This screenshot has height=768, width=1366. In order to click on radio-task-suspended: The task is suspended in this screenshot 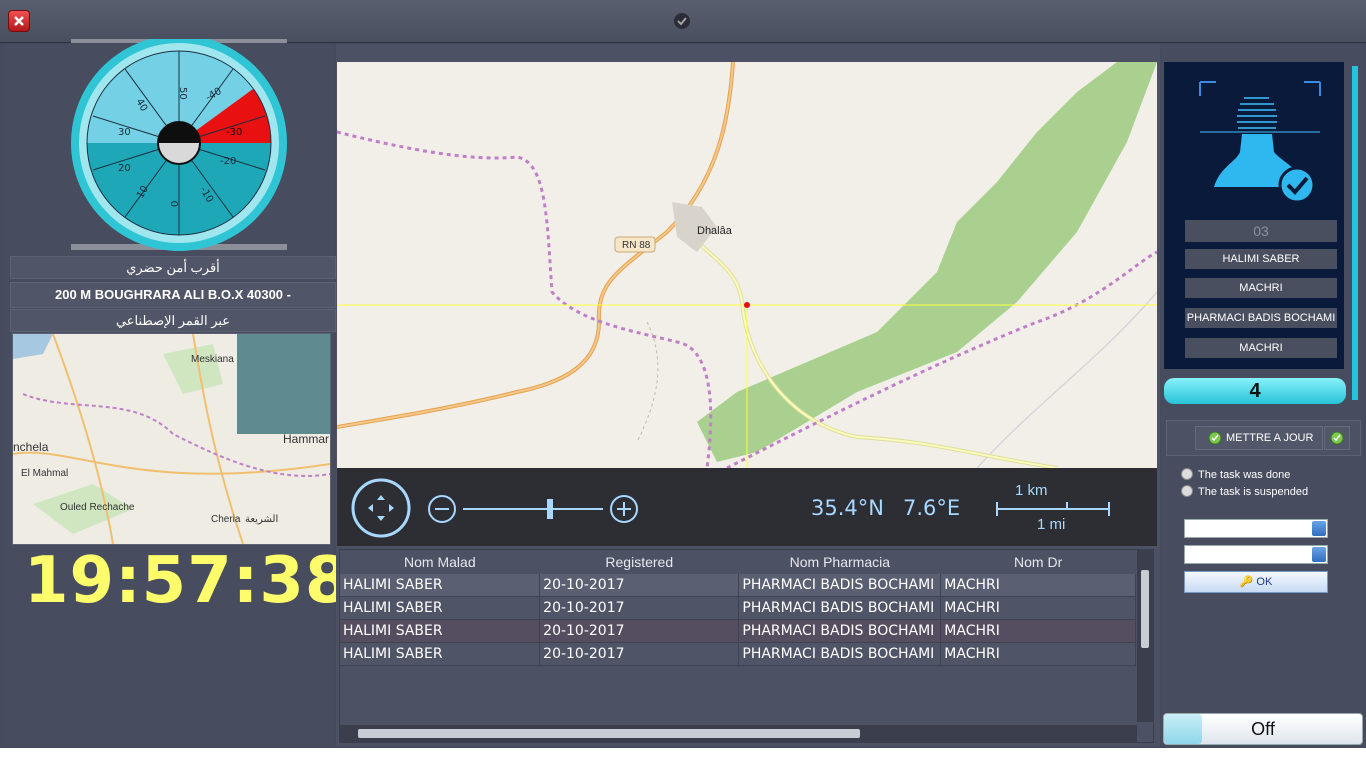, I will do `click(1244, 491)`.